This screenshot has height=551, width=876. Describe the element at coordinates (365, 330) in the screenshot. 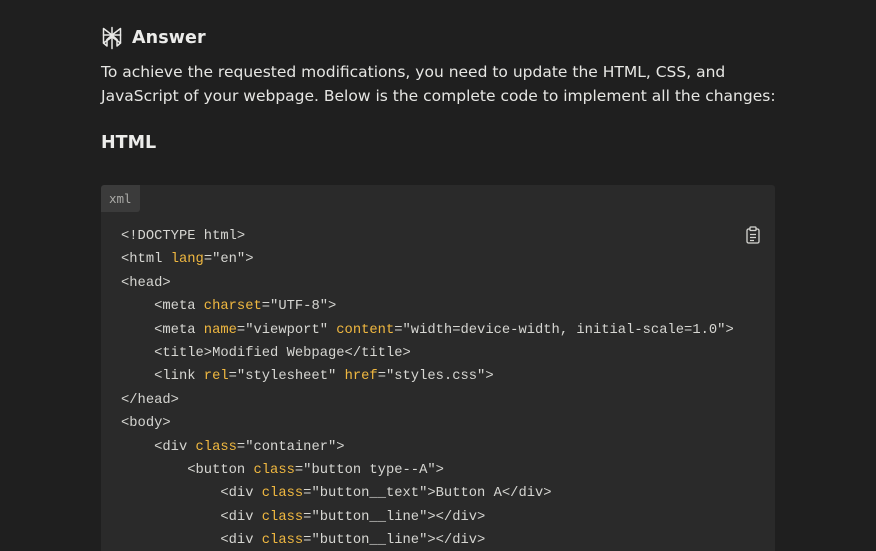

I see `code-token: content` at that location.